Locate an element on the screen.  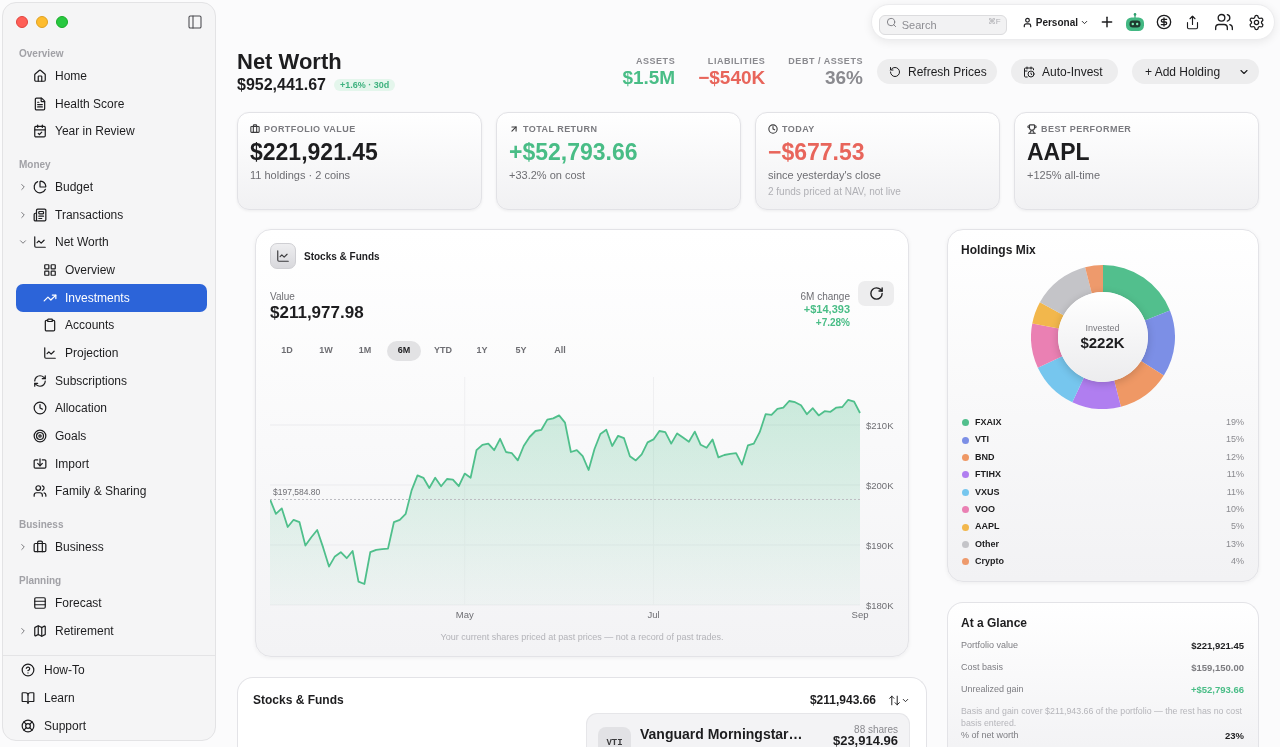
holding-card: VTI Vanguard Morningstar… 88 shares $23,914.96 is located at coordinates (748, 730).